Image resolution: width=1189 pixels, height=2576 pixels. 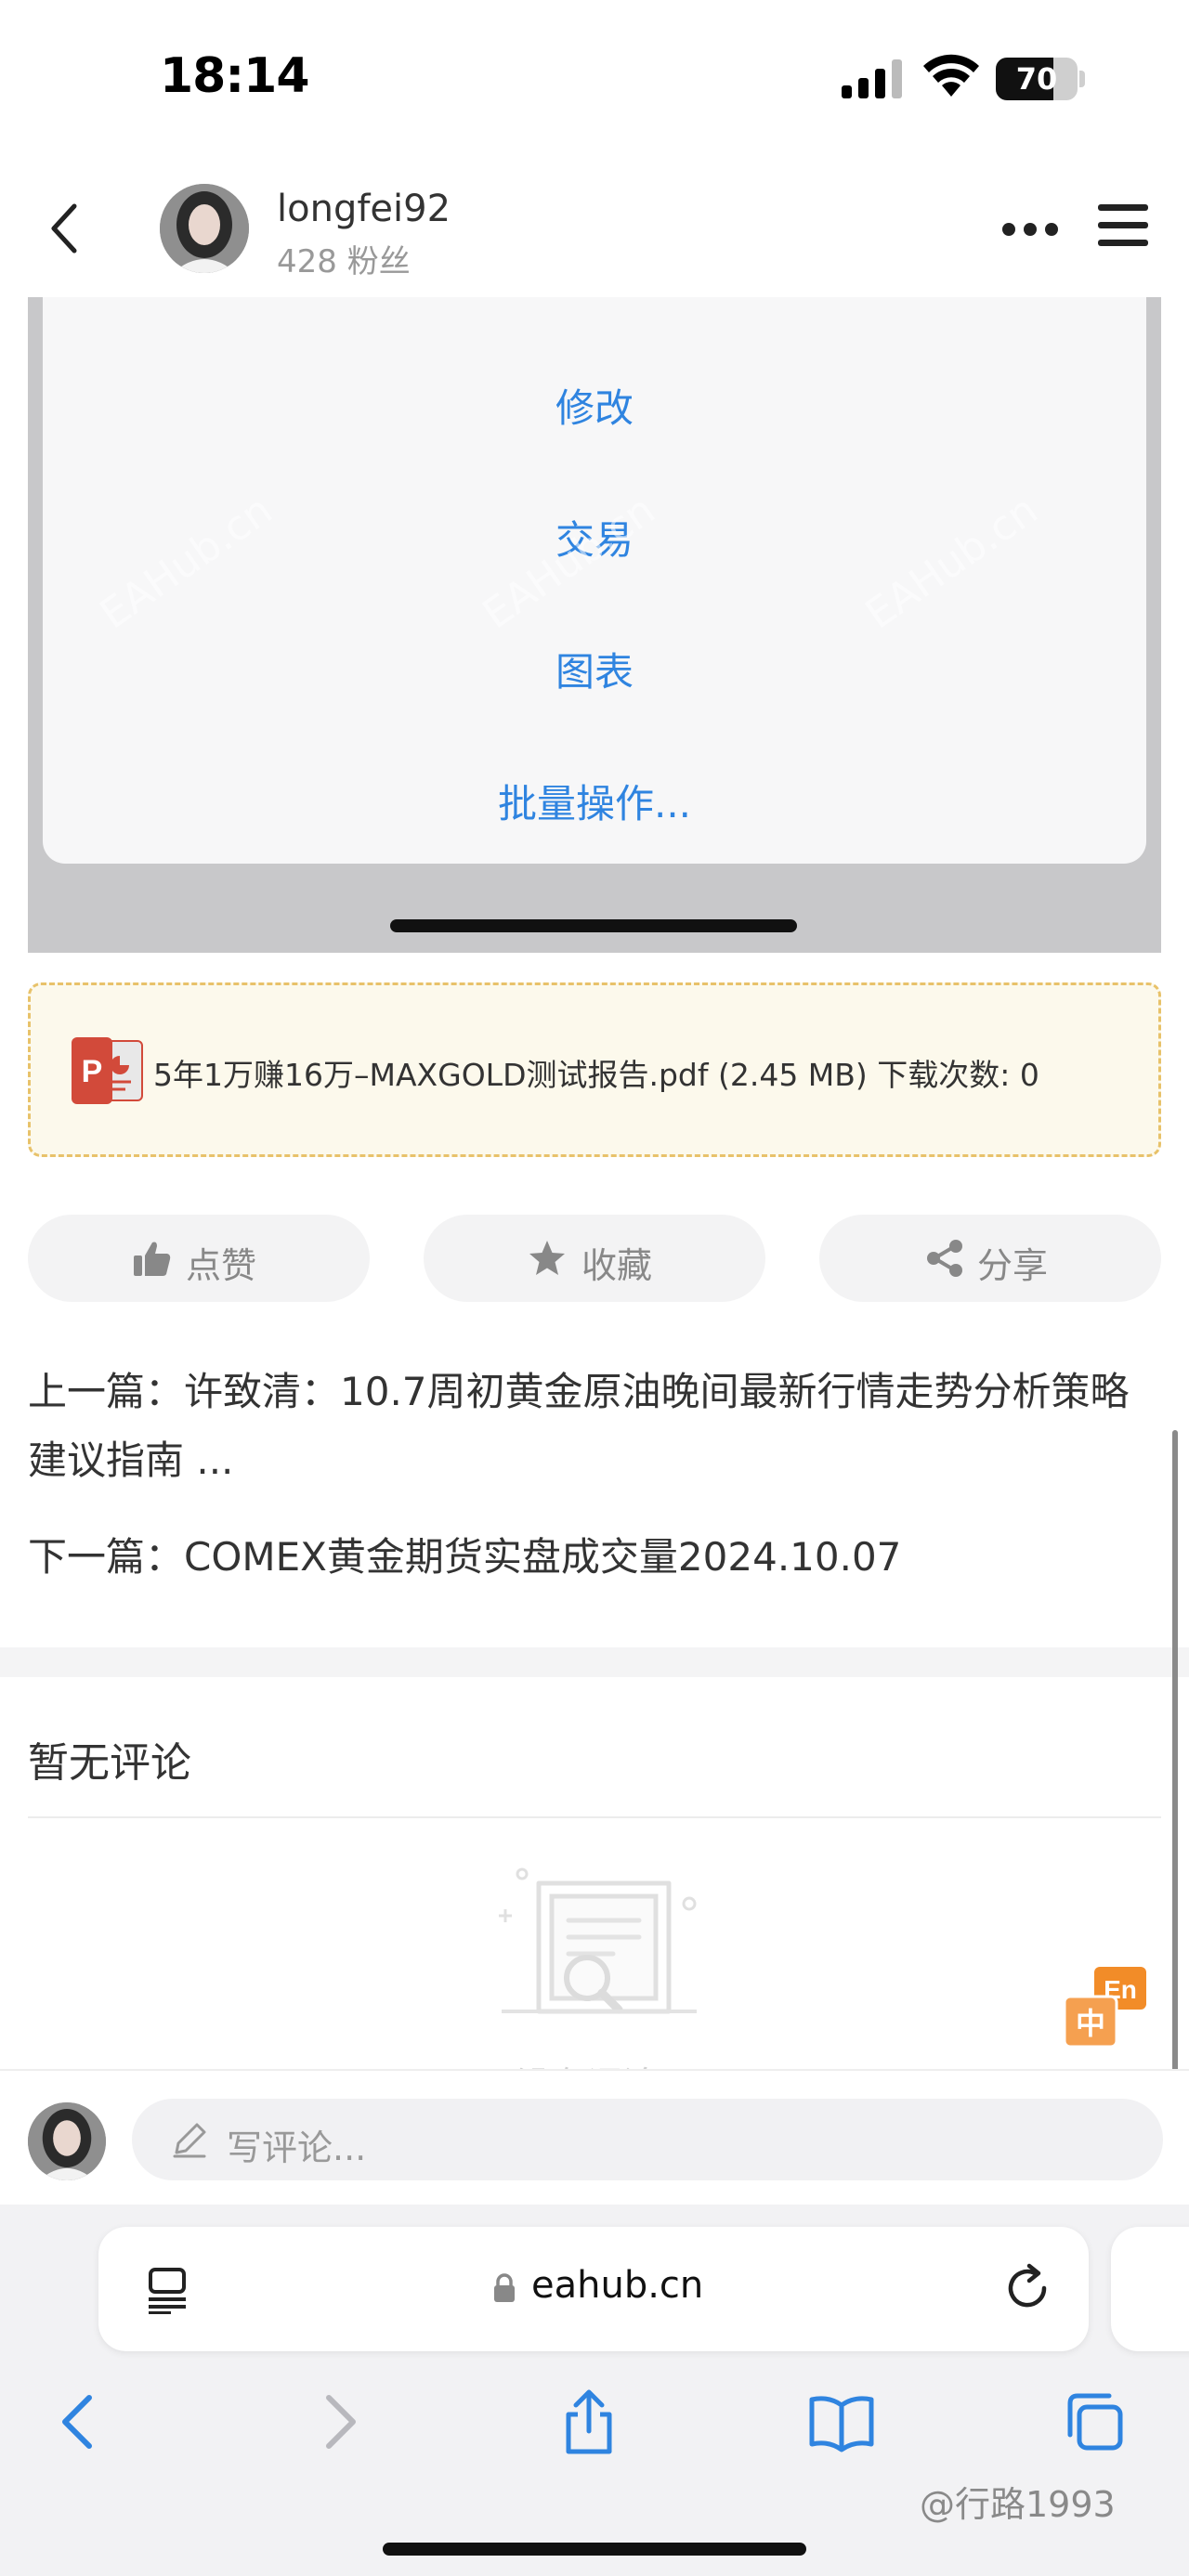 What do you see at coordinates (594, 1817) in the screenshot?
I see `divider` at bounding box center [594, 1817].